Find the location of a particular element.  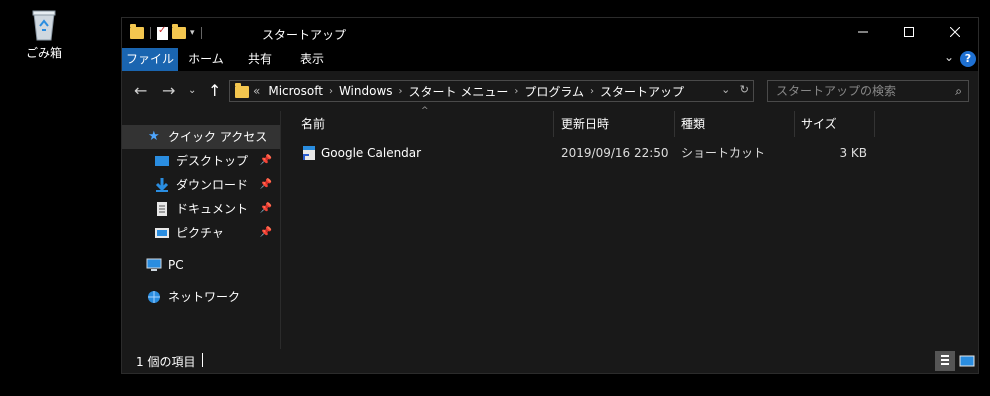

tab-view: 表示 is located at coordinates (312, 59).